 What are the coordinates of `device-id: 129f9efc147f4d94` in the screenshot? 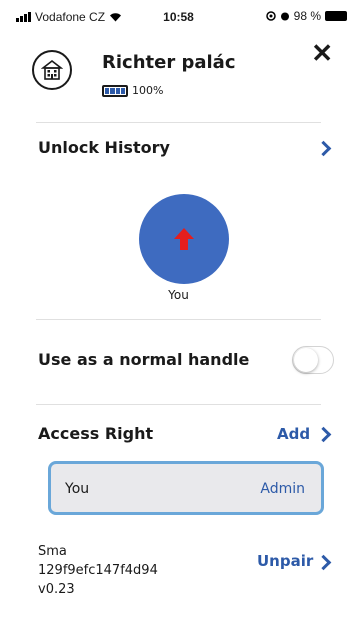 It's located at (98, 570).